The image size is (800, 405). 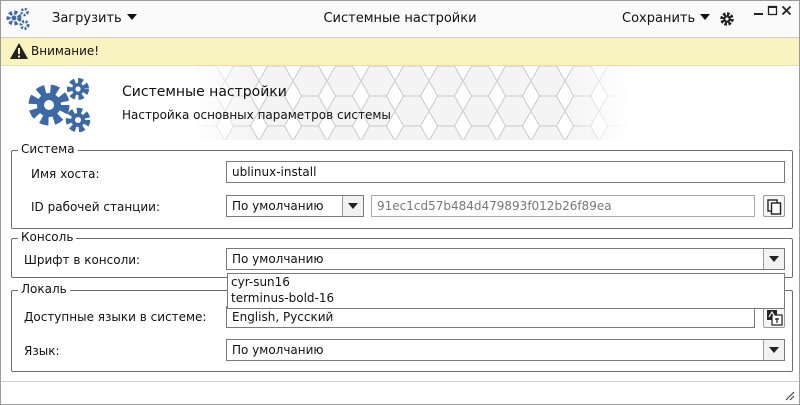 I want to click on title-bar: Загрузить Системные настройки Сохранить, so click(x=400, y=19).